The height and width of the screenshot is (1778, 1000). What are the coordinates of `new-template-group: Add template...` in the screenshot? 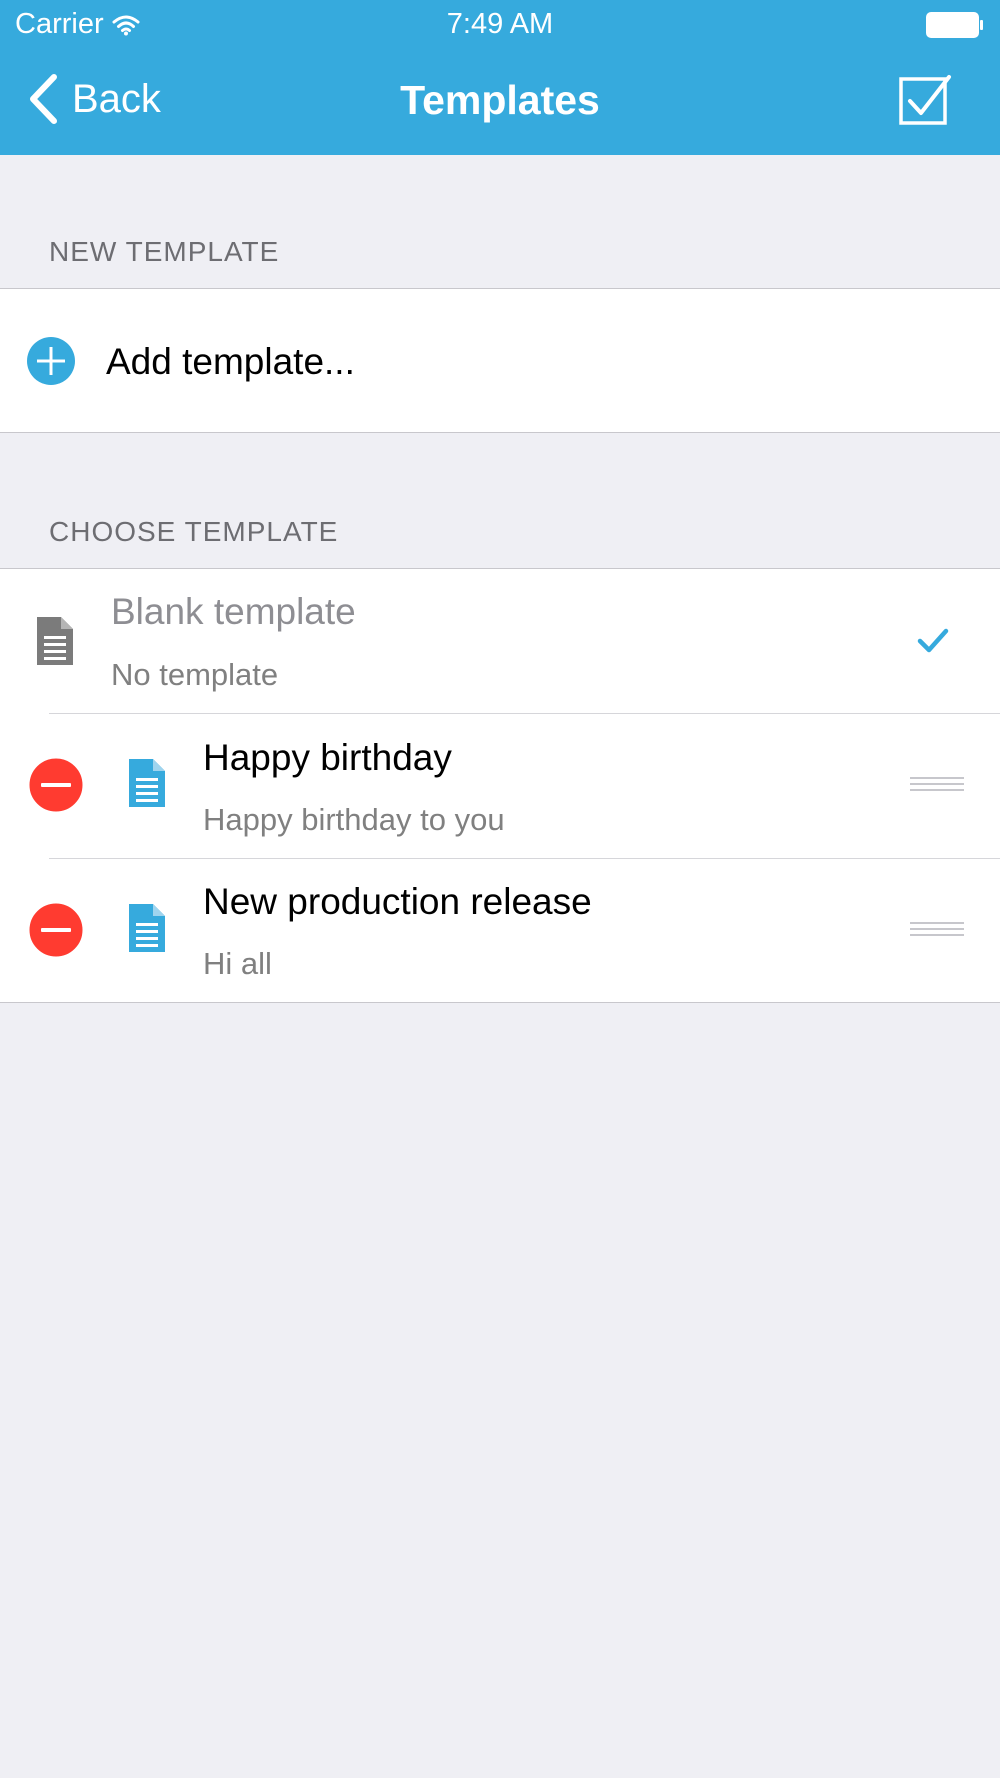 It's located at (500, 360).